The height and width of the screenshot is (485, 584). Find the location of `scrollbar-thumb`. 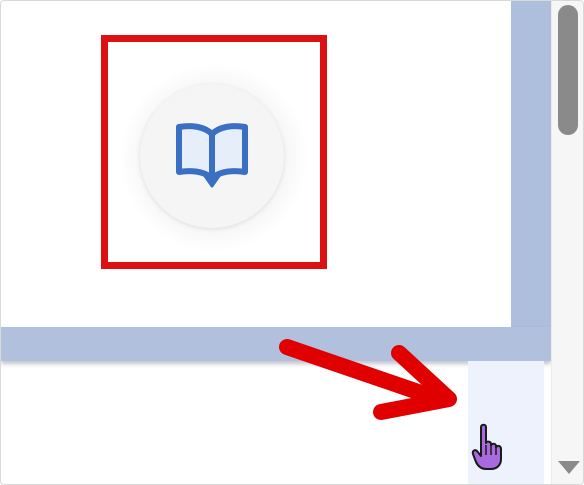

scrollbar-thumb is located at coordinates (568, 70).